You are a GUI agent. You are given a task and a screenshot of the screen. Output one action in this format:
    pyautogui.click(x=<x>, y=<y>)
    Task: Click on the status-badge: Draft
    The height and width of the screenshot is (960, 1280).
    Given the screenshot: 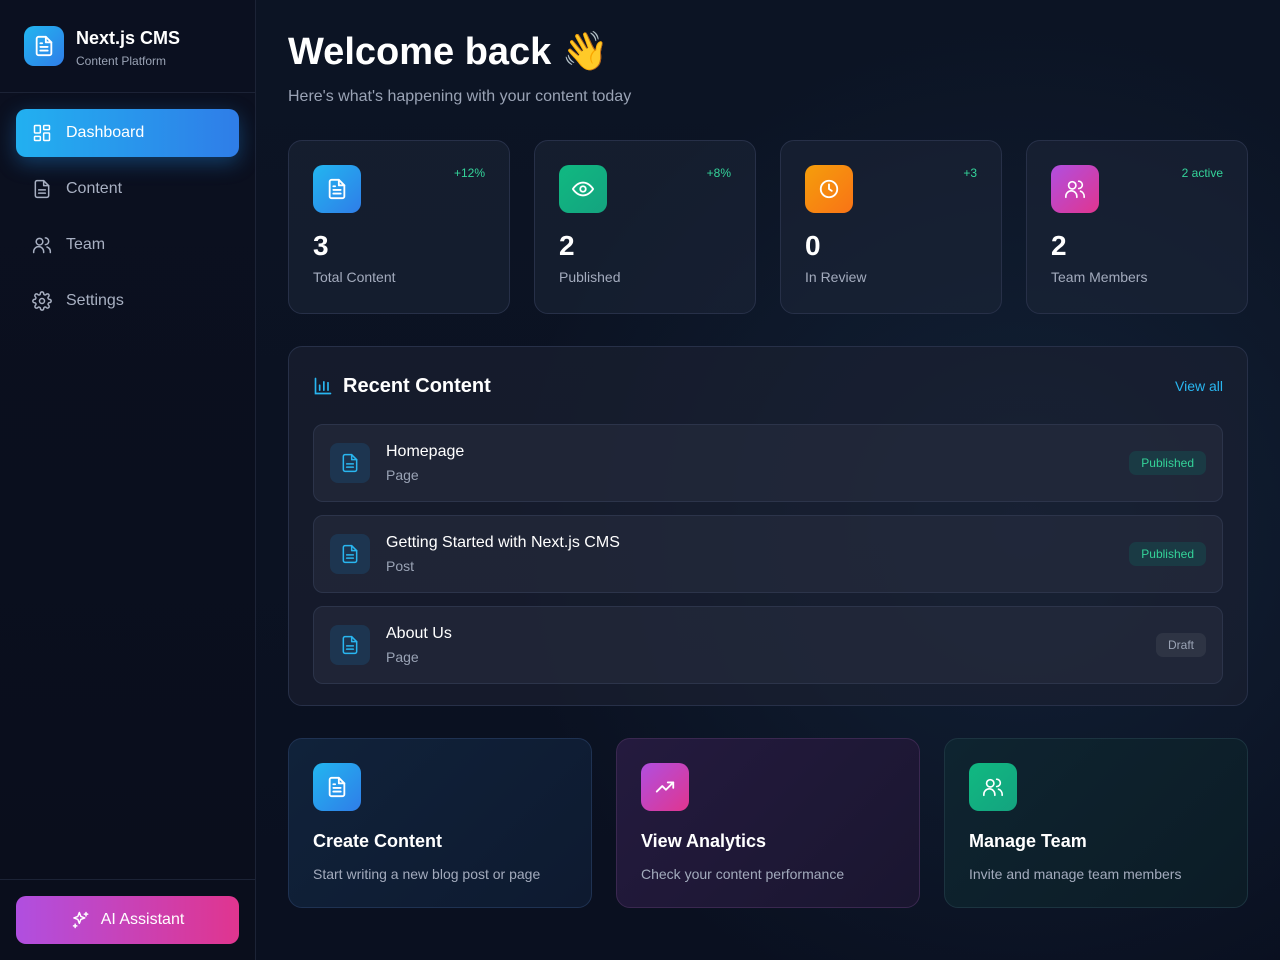 What is the action you would take?
    pyautogui.click(x=1180, y=645)
    